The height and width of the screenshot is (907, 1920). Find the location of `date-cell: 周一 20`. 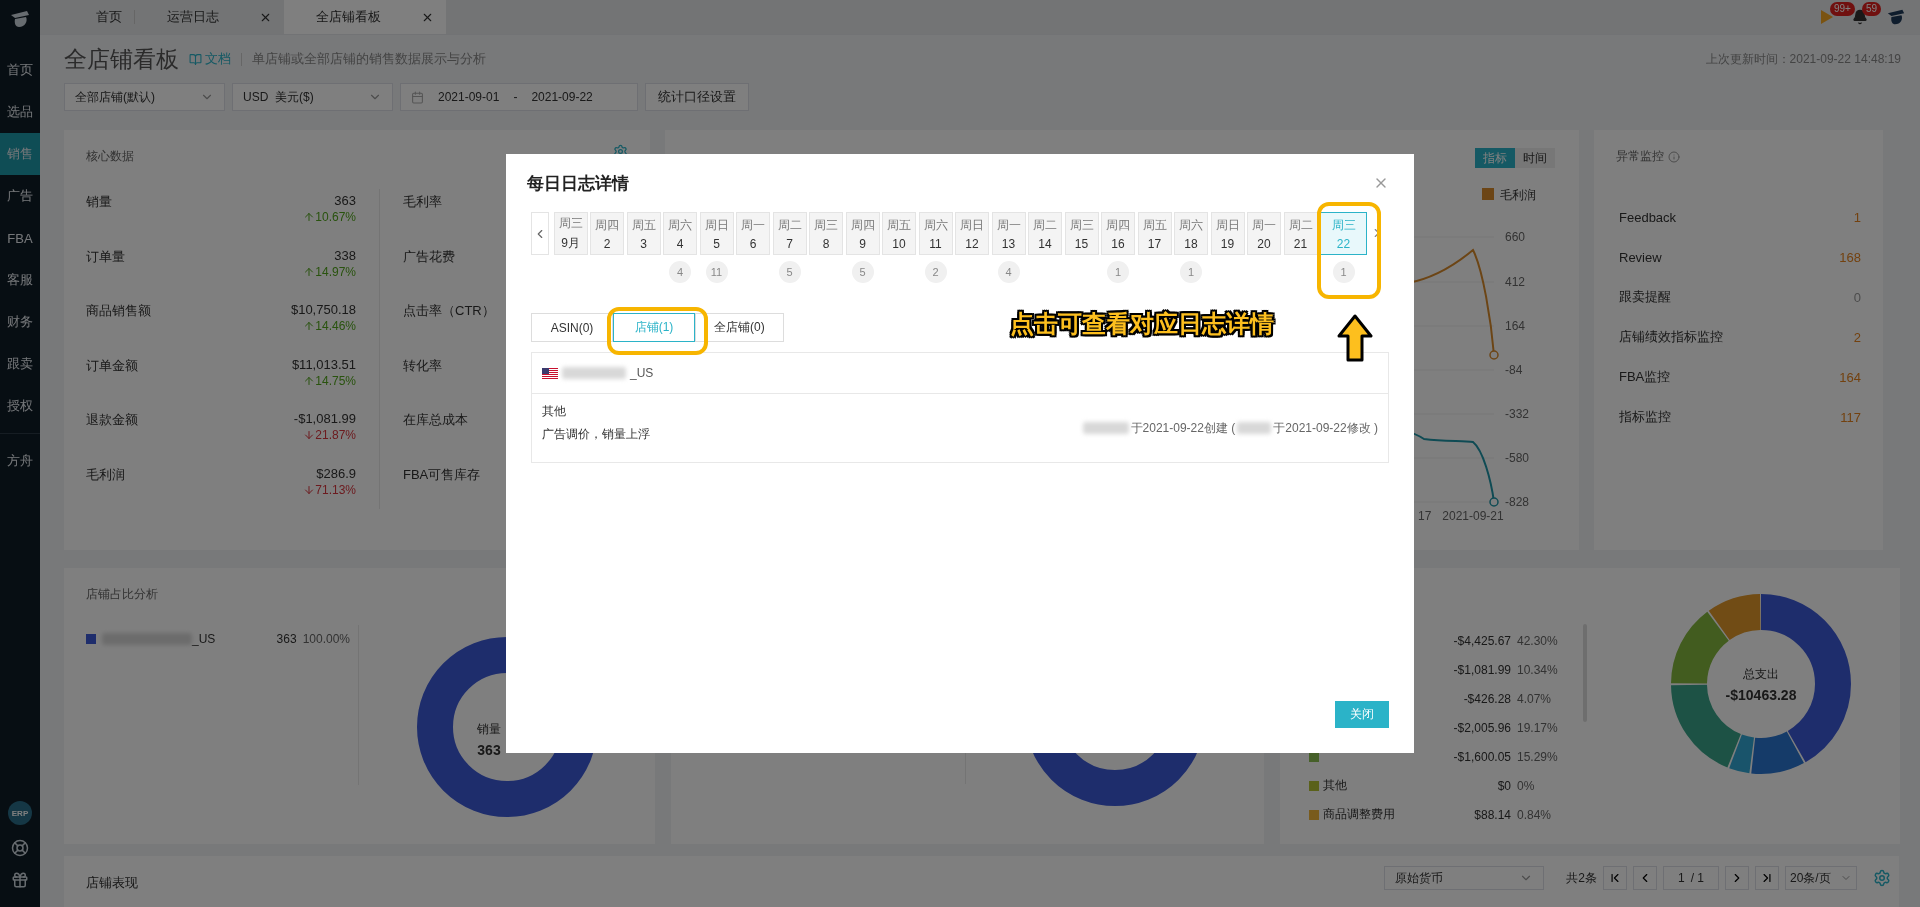

date-cell: 周一 20 is located at coordinates (1264, 233).